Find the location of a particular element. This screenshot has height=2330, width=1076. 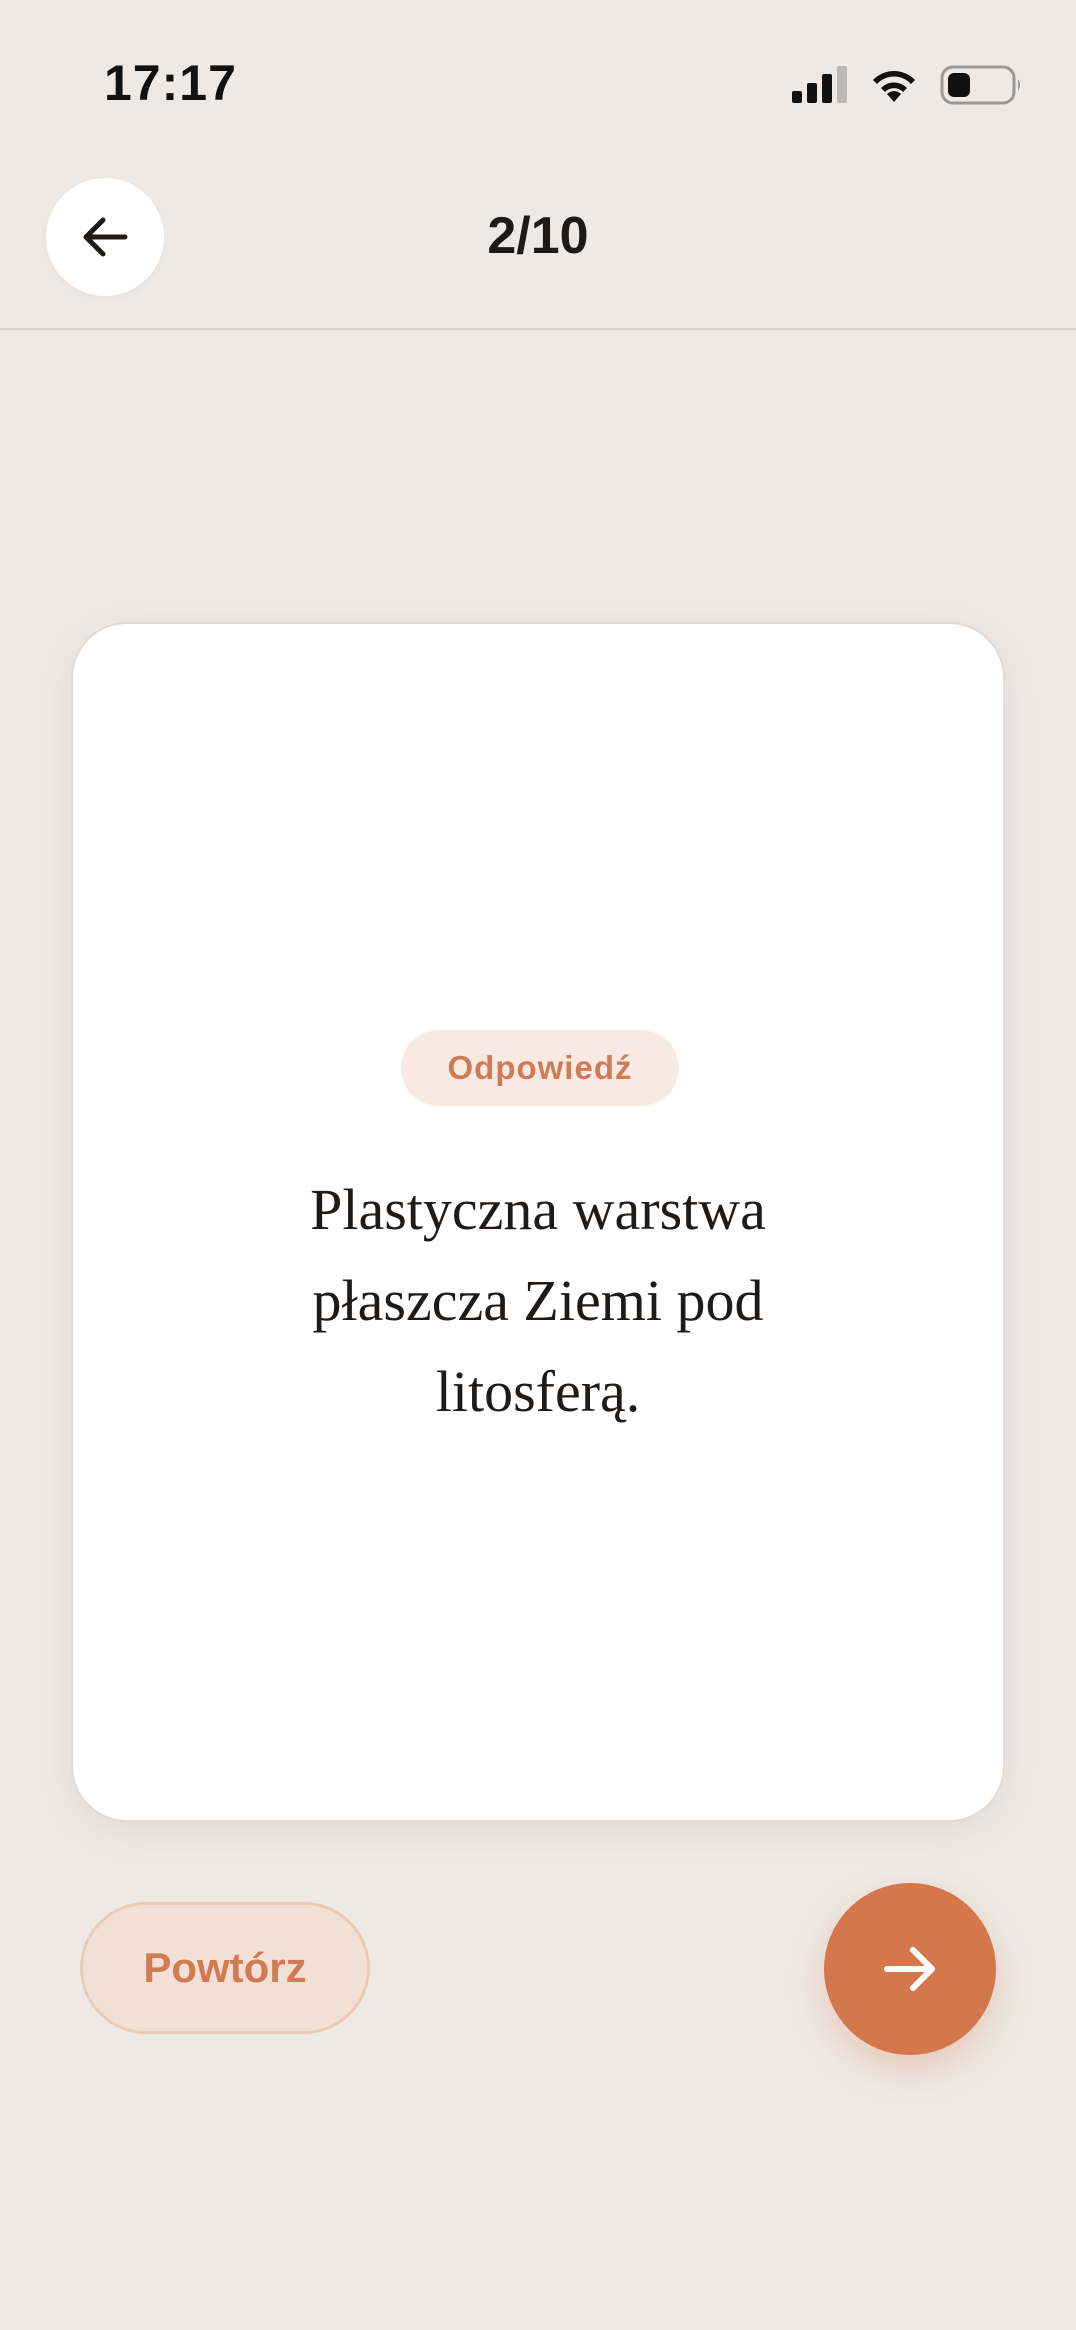

progress-counter: 2/10 is located at coordinates (538, 236).